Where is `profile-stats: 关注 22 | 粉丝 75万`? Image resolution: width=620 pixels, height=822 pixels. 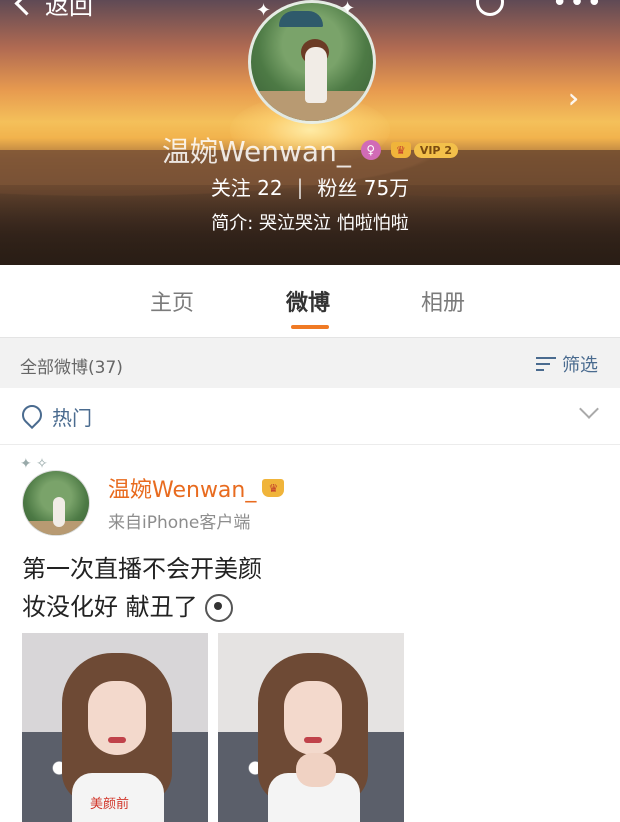
profile-stats: 关注 22 | 粉丝 75万 is located at coordinates (310, 186).